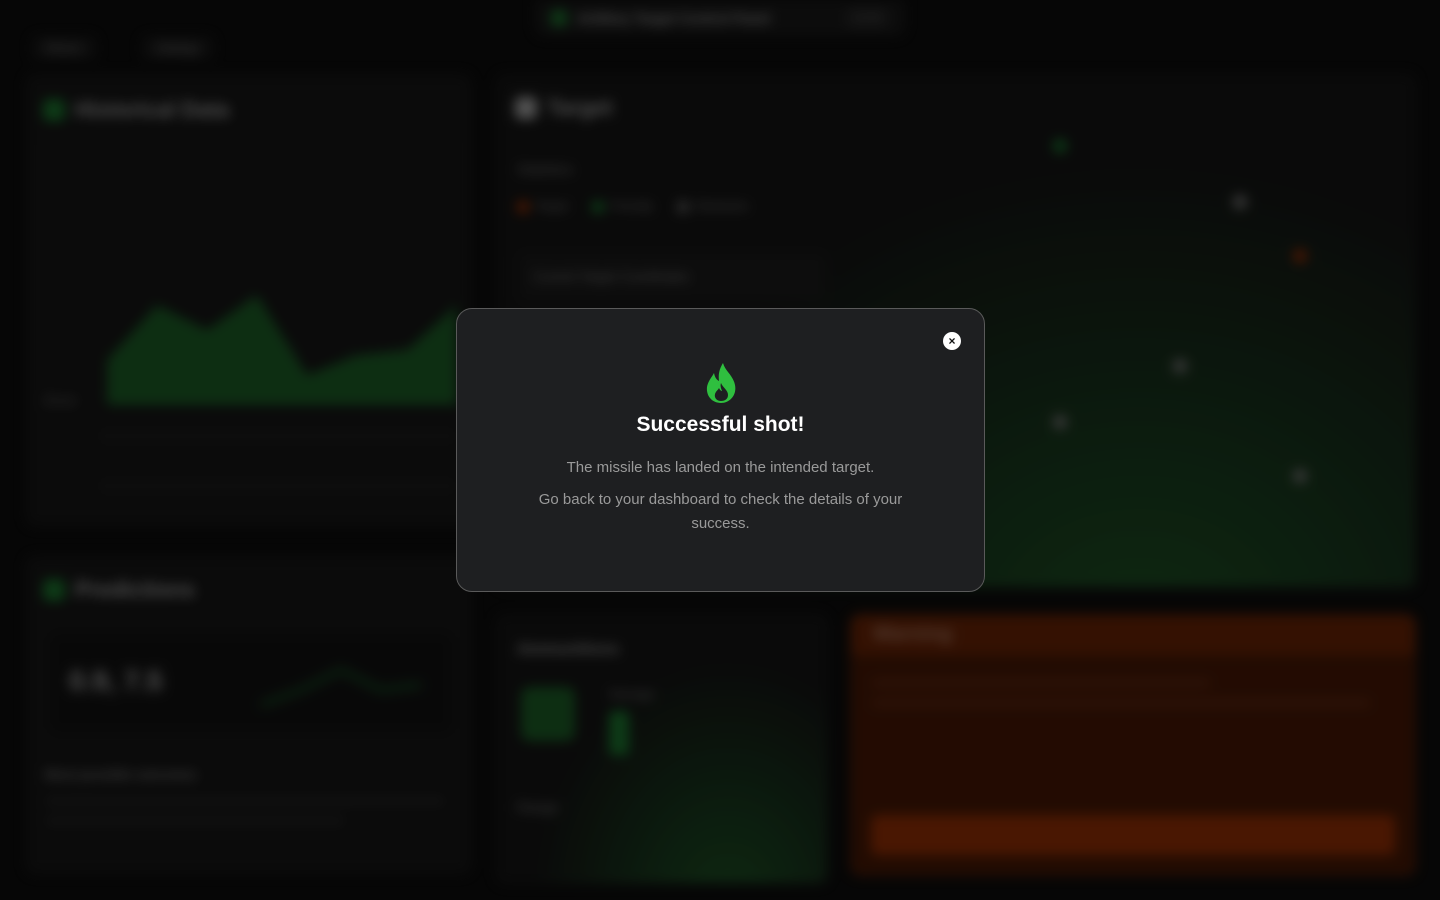 The image size is (1440, 900). What do you see at coordinates (952, 341) in the screenshot?
I see `close-icon: ×` at bounding box center [952, 341].